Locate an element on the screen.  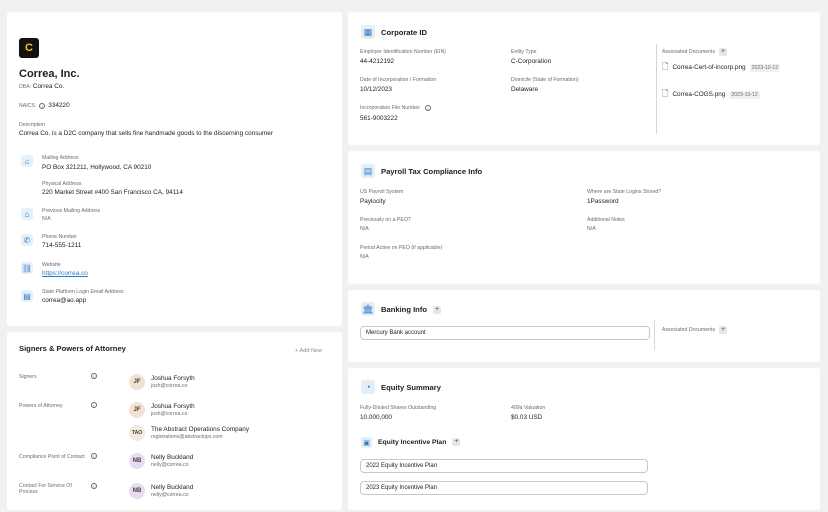
equity-title: Equity Summary is located at coordinates (411, 387).